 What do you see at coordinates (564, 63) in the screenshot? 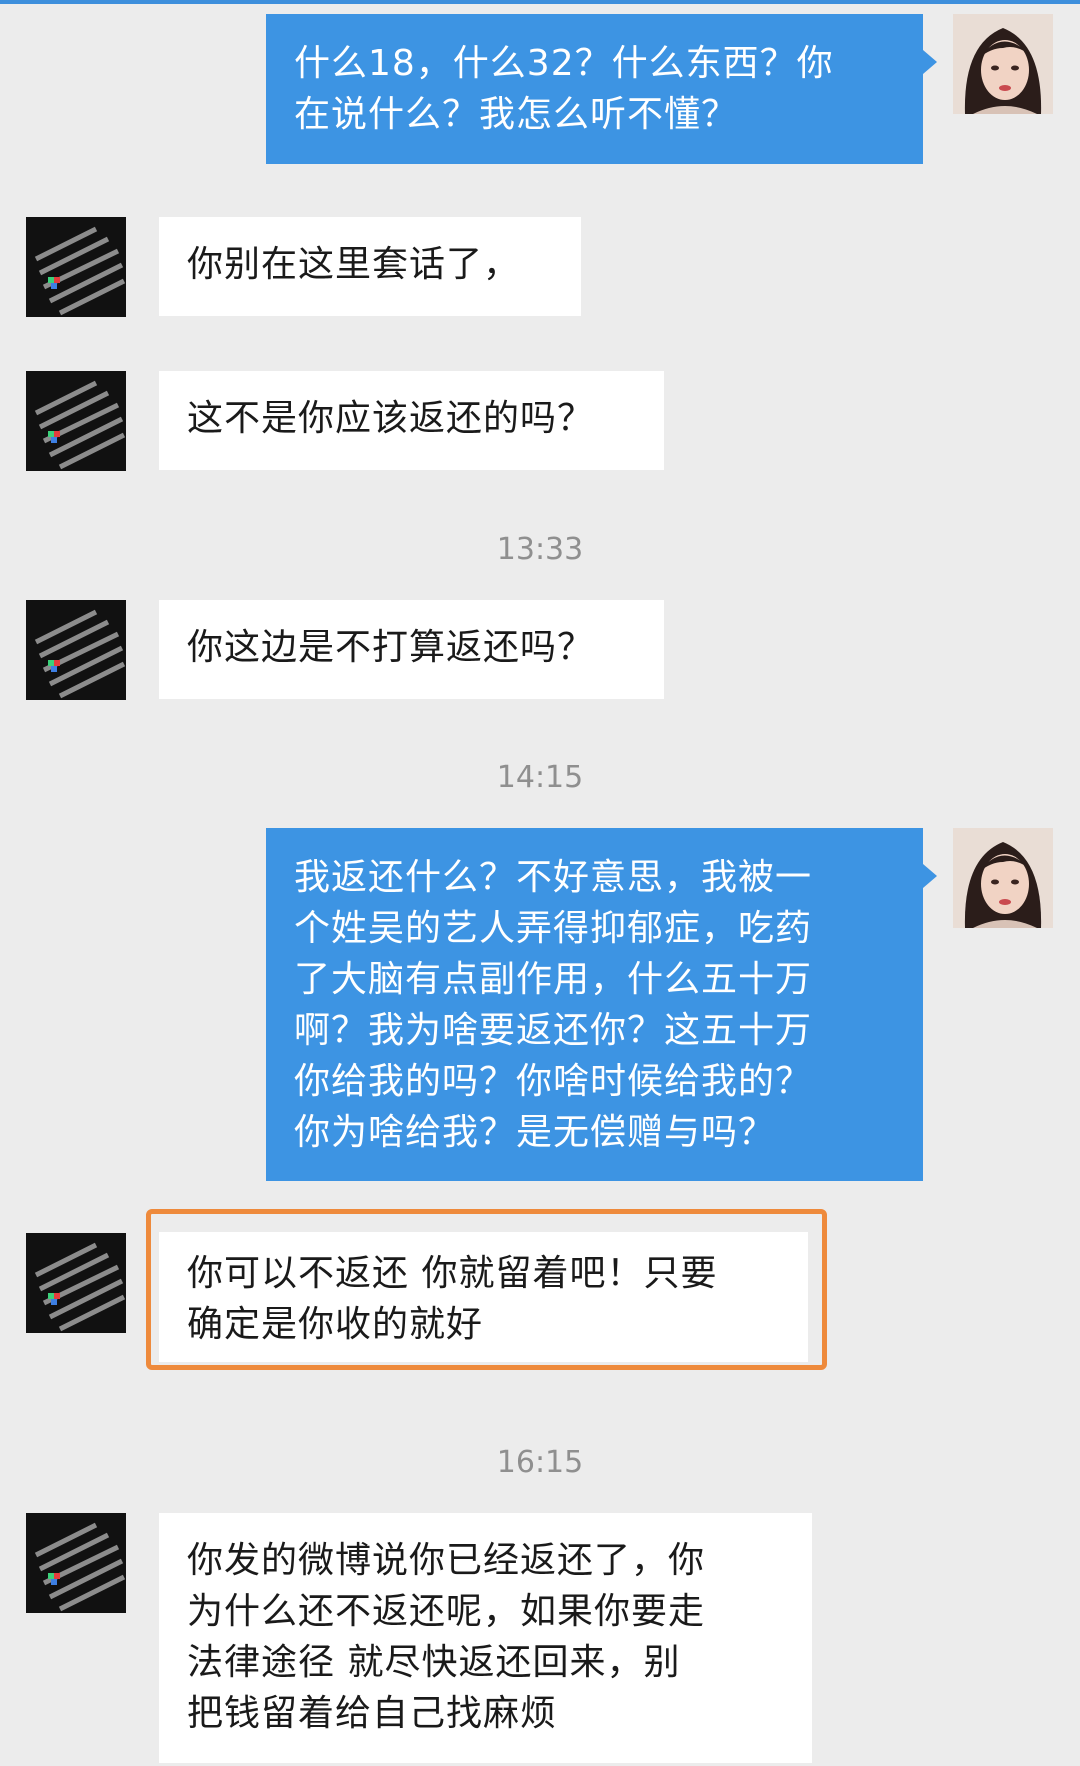
I see `message-text-line: 什么18，什么32？什么东西？你` at bounding box center [564, 63].